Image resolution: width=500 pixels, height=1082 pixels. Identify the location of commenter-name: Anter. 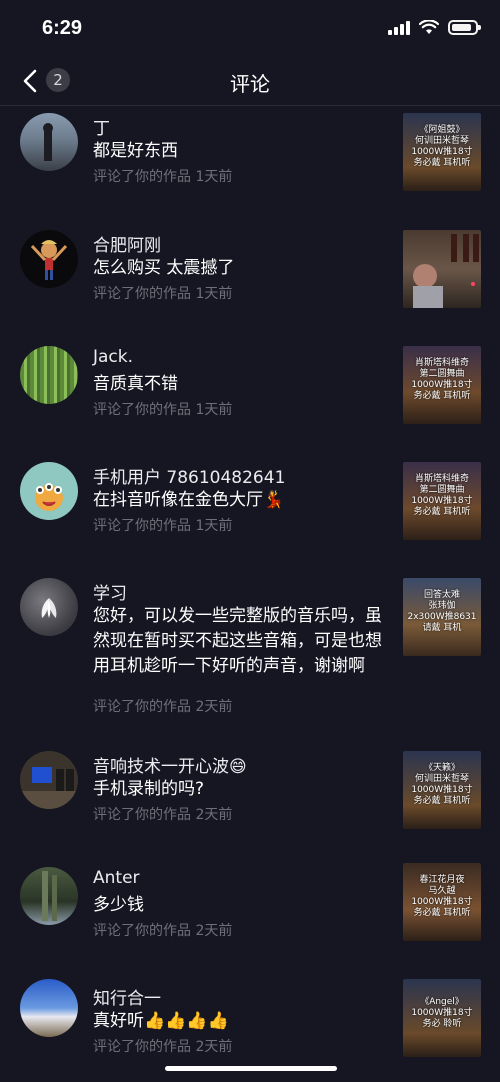
(116, 878).